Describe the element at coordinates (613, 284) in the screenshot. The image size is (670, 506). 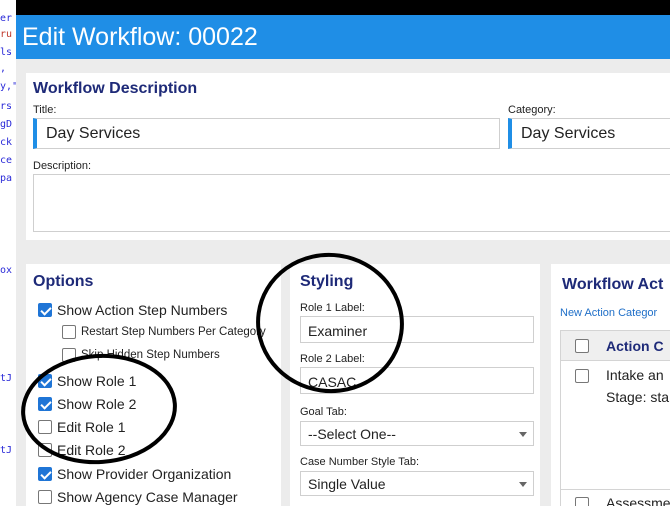
I see `workflow-actions-heading: Workflow Act` at that location.